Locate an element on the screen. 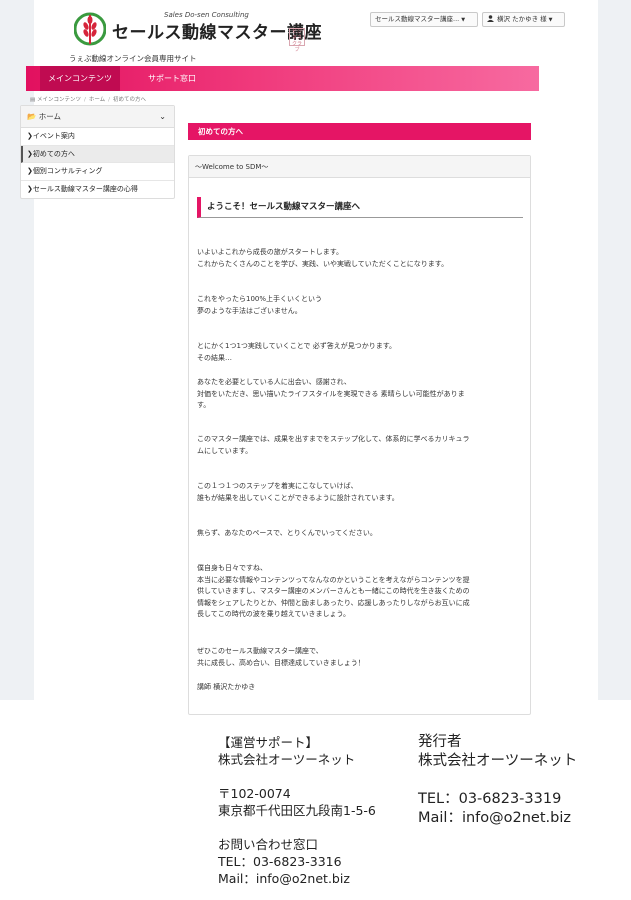 The height and width of the screenshot is (900, 631). course-dropdown: セールス動線マスター講座... ▼ is located at coordinates (424, 19).